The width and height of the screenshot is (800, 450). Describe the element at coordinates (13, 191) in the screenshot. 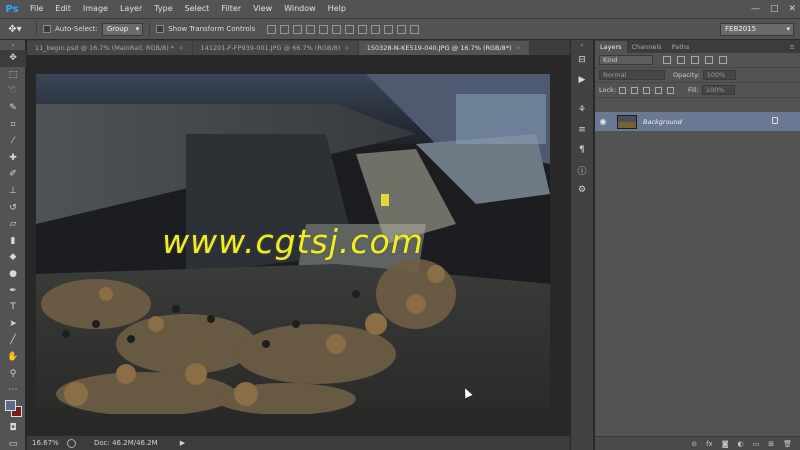

I see `clone-stamp-tool-icon: ⊥` at that location.